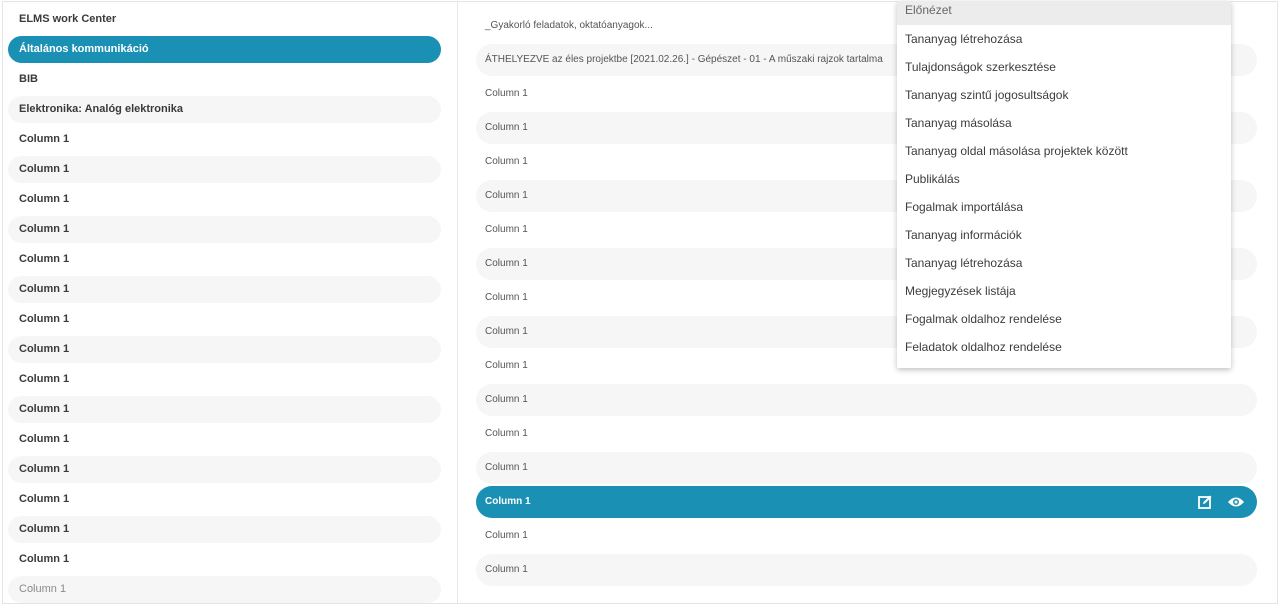 The width and height of the screenshot is (1281, 605). What do you see at coordinates (224, 109) in the screenshot?
I see `project-list-item: Elektronika: Analóg elektronika` at bounding box center [224, 109].